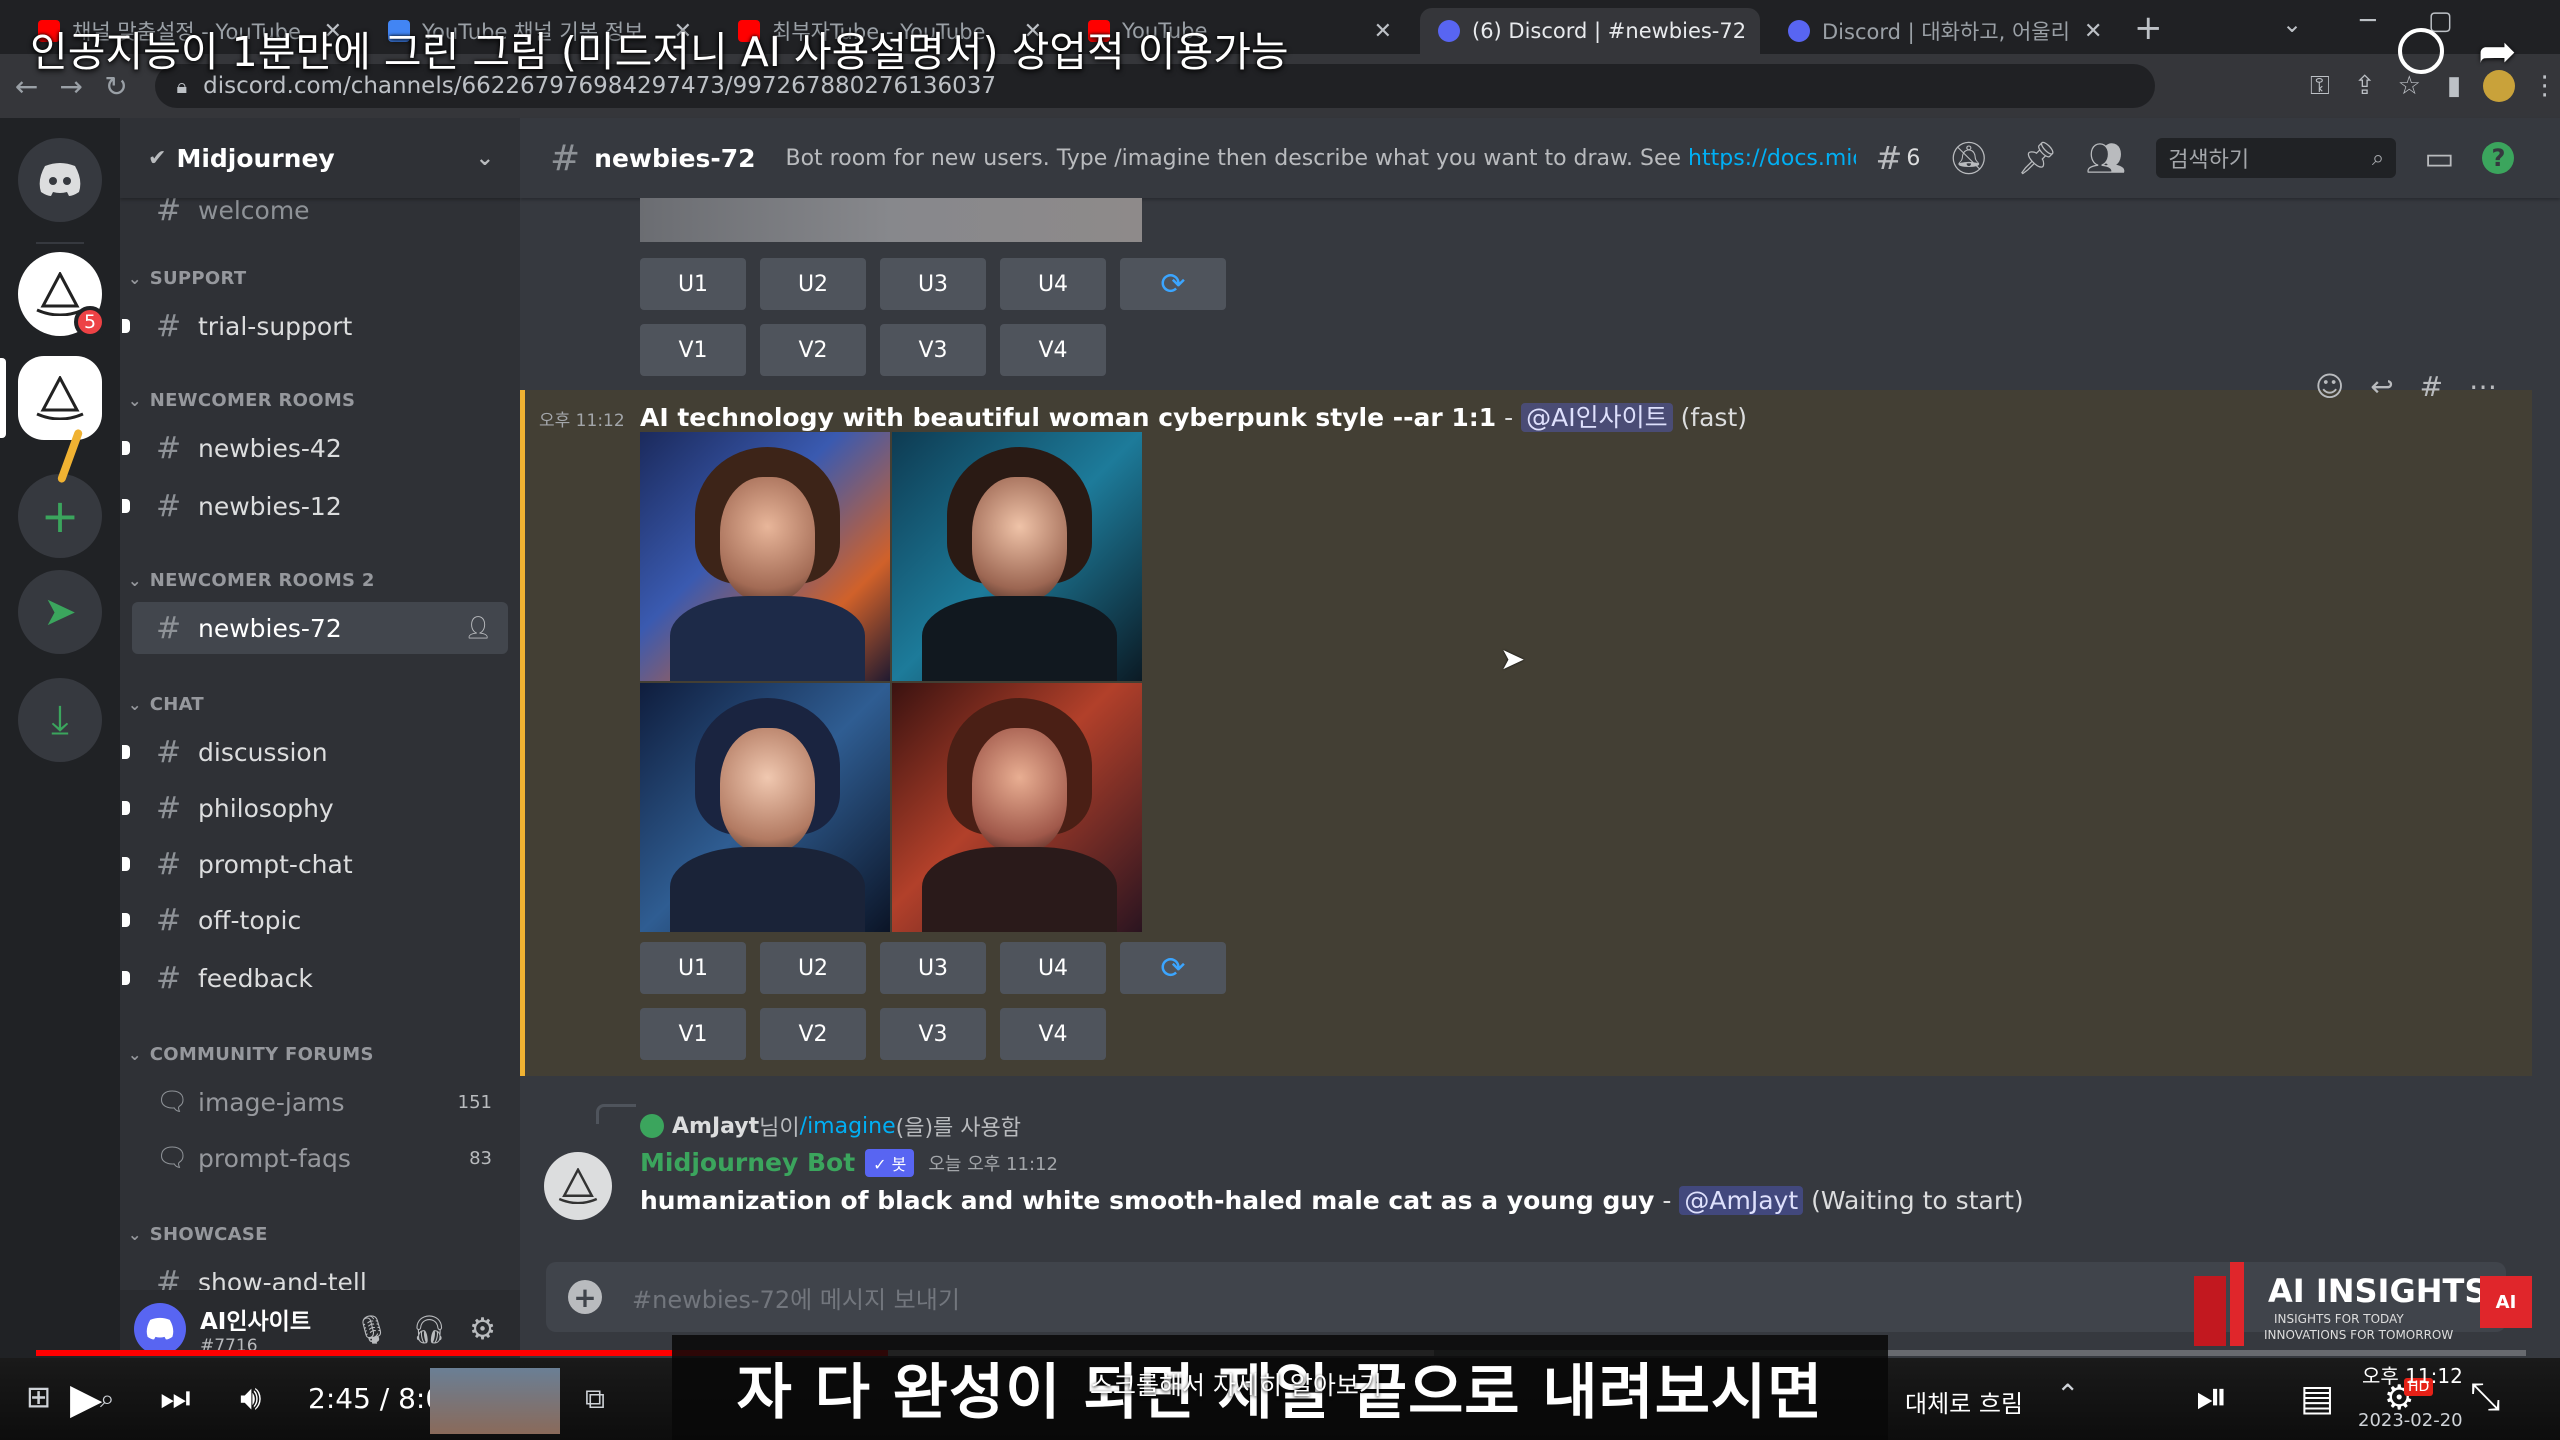 The image size is (2560, 1440). Describe the element at coordinates (2483, 386) in the screenshot. I see `more-icon: ⋯` at that location.